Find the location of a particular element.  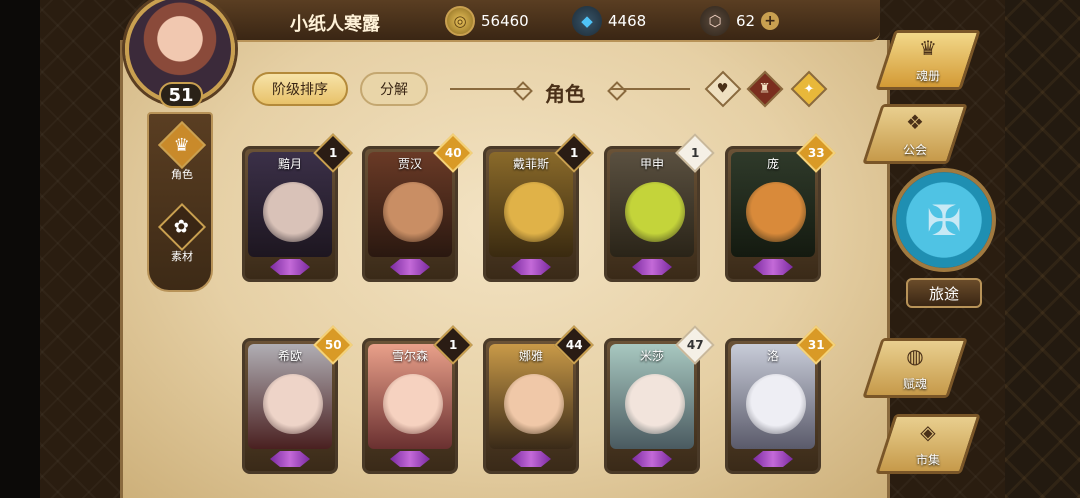

soul-infuse-icon: ◍ is located at coordinates (915, 356).